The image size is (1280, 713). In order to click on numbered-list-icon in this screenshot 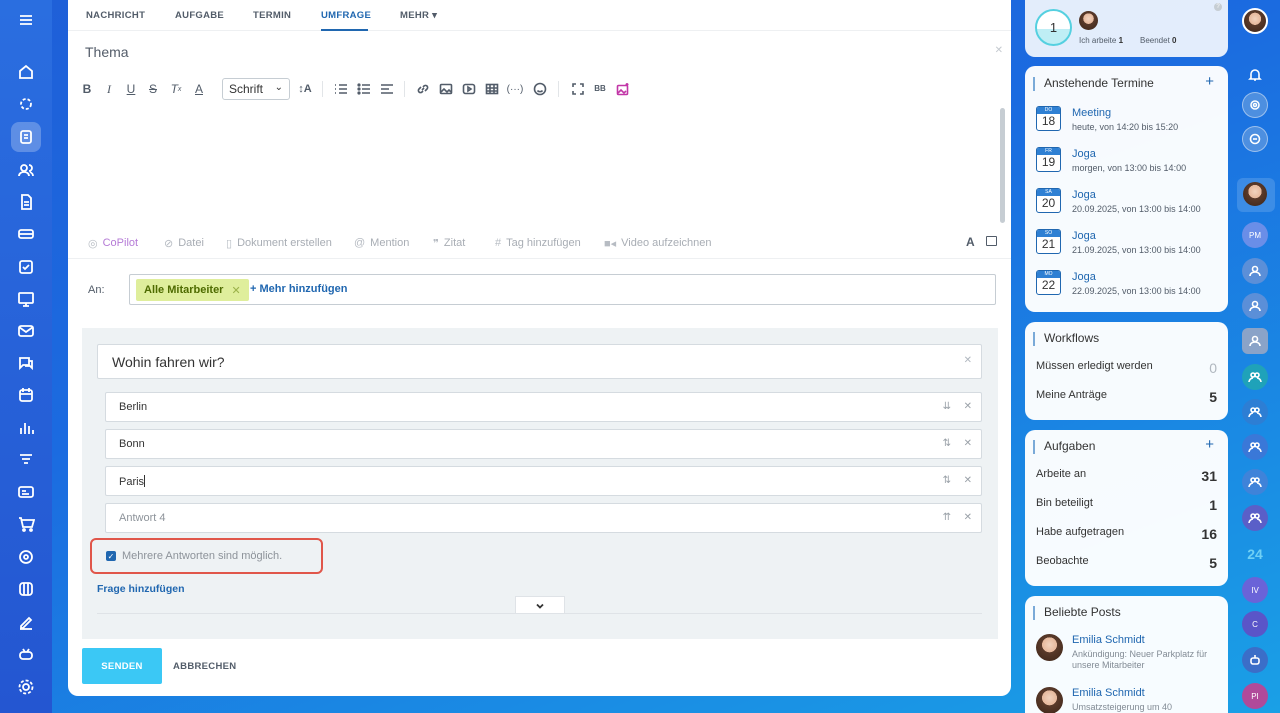, I will do `click(341, 89)`.